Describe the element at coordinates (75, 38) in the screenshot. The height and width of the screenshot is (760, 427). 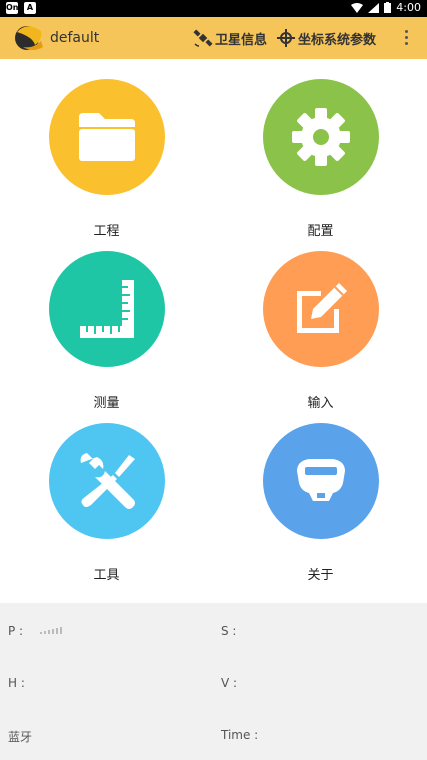
I see `project-title: default` at that location.